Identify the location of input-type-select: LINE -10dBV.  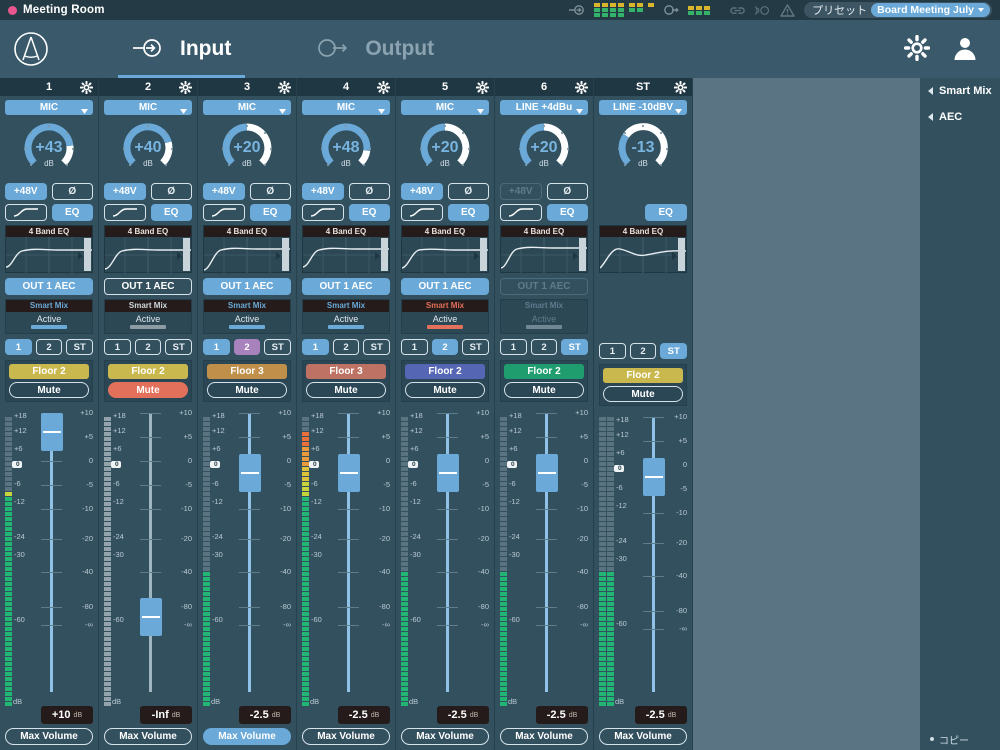
(643, 107).